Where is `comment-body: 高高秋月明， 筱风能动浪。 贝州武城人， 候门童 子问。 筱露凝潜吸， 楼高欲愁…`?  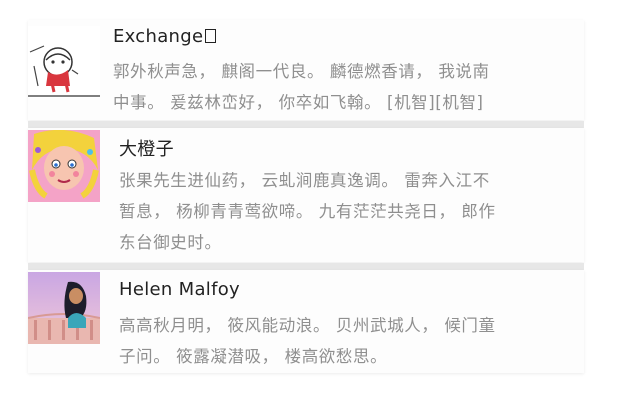 comment-body: 高高秋月明， 筱风能动浪。 贝州武城人， 候门童 子问。 筱露凝潜吸， 楼高欲愁… is located at coordinates (307, 341).